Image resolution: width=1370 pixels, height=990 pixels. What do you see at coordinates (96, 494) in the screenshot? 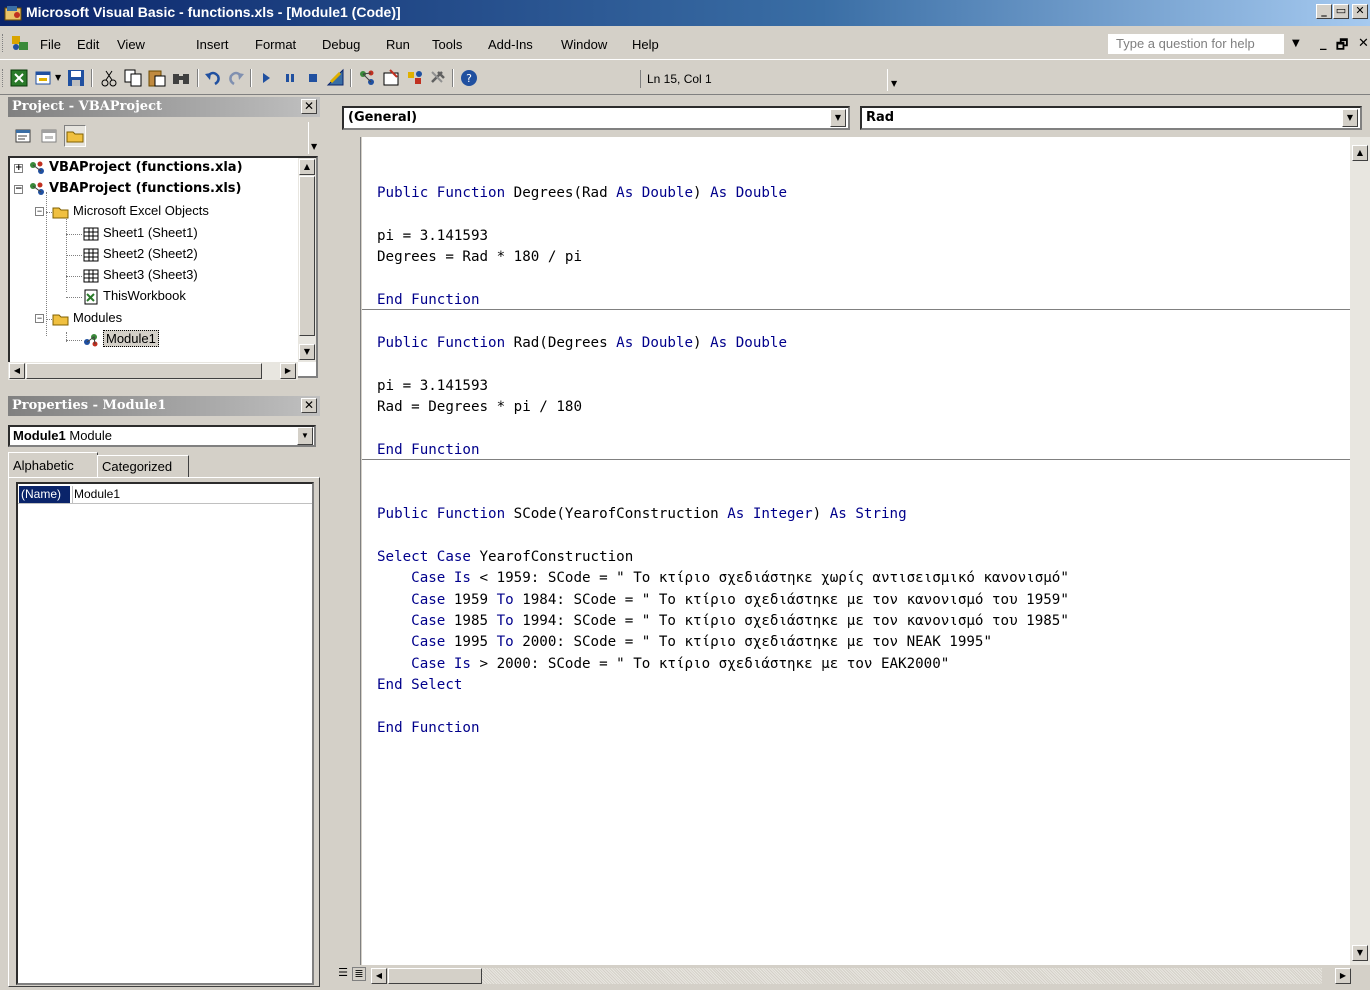
I see `property-value: Module1` at bounding box center [96, 494].